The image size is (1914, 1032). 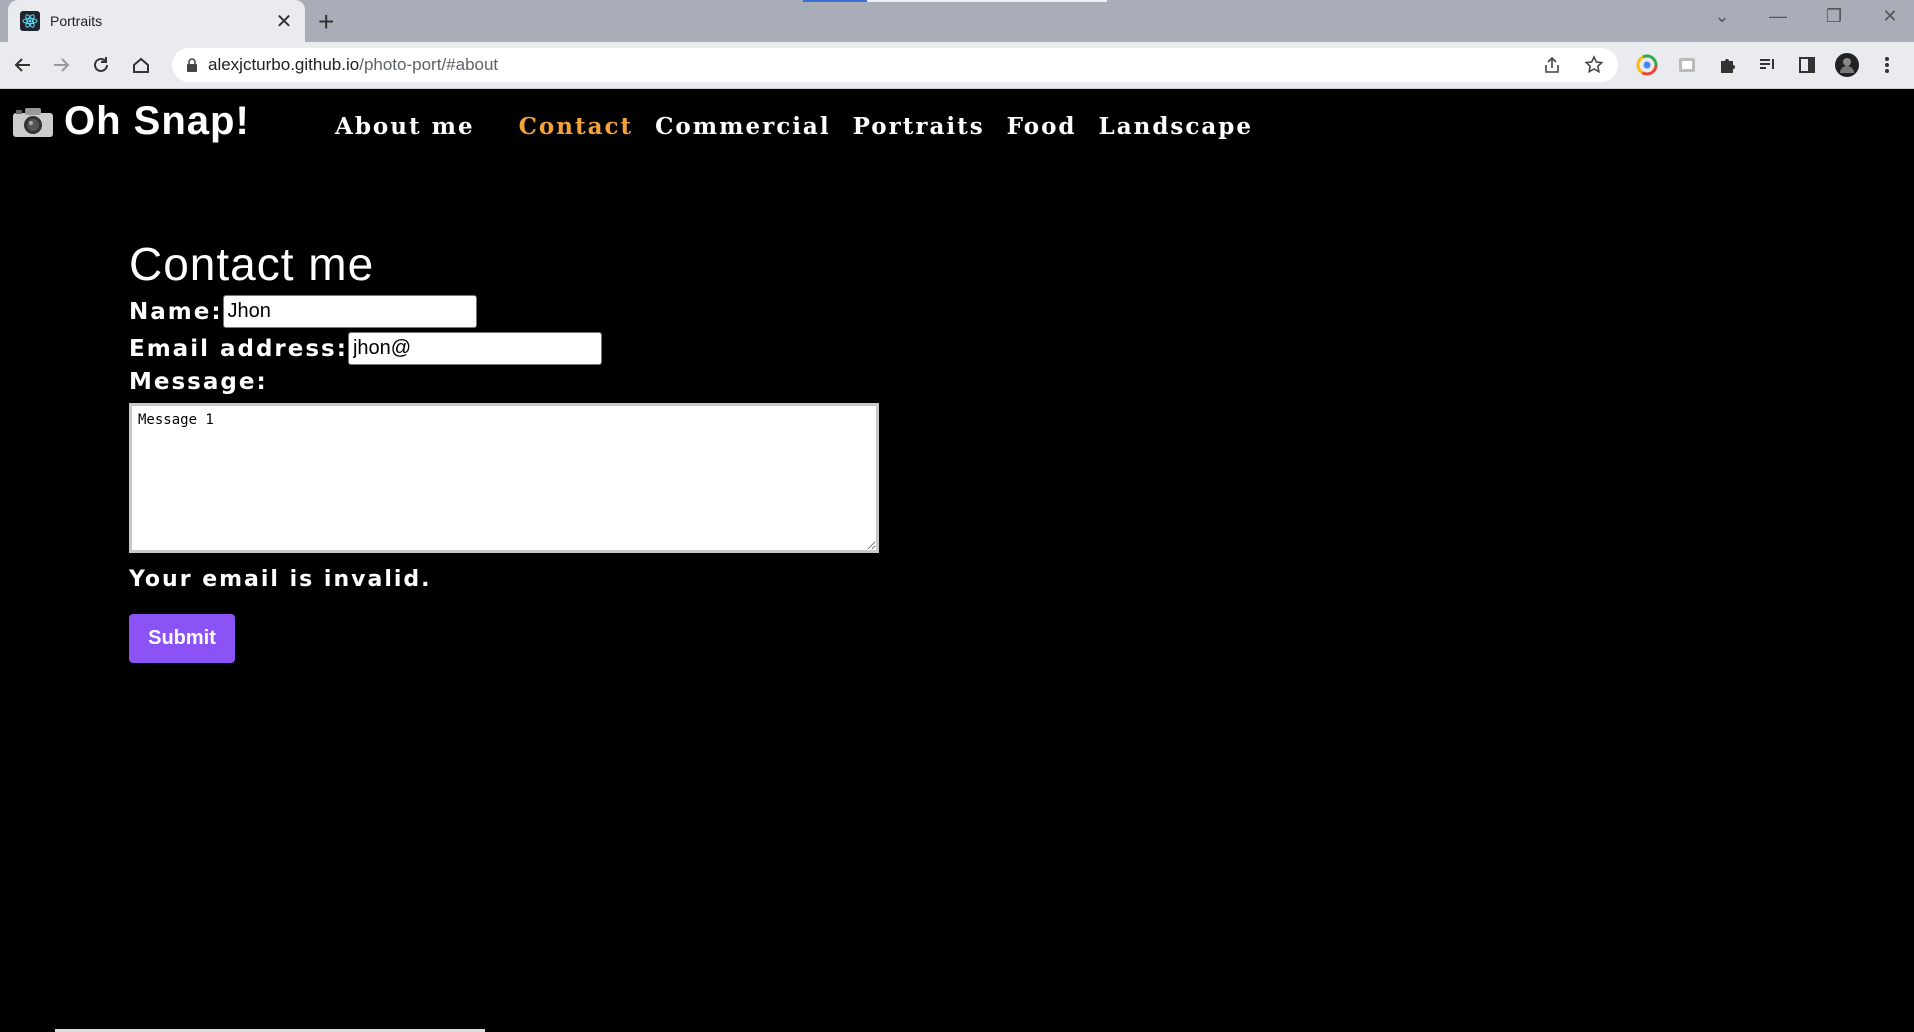 What do you see at coordinates (198, 382) in the screenshot?
I see `message-label: Message:` at bounding box center [198, 382].